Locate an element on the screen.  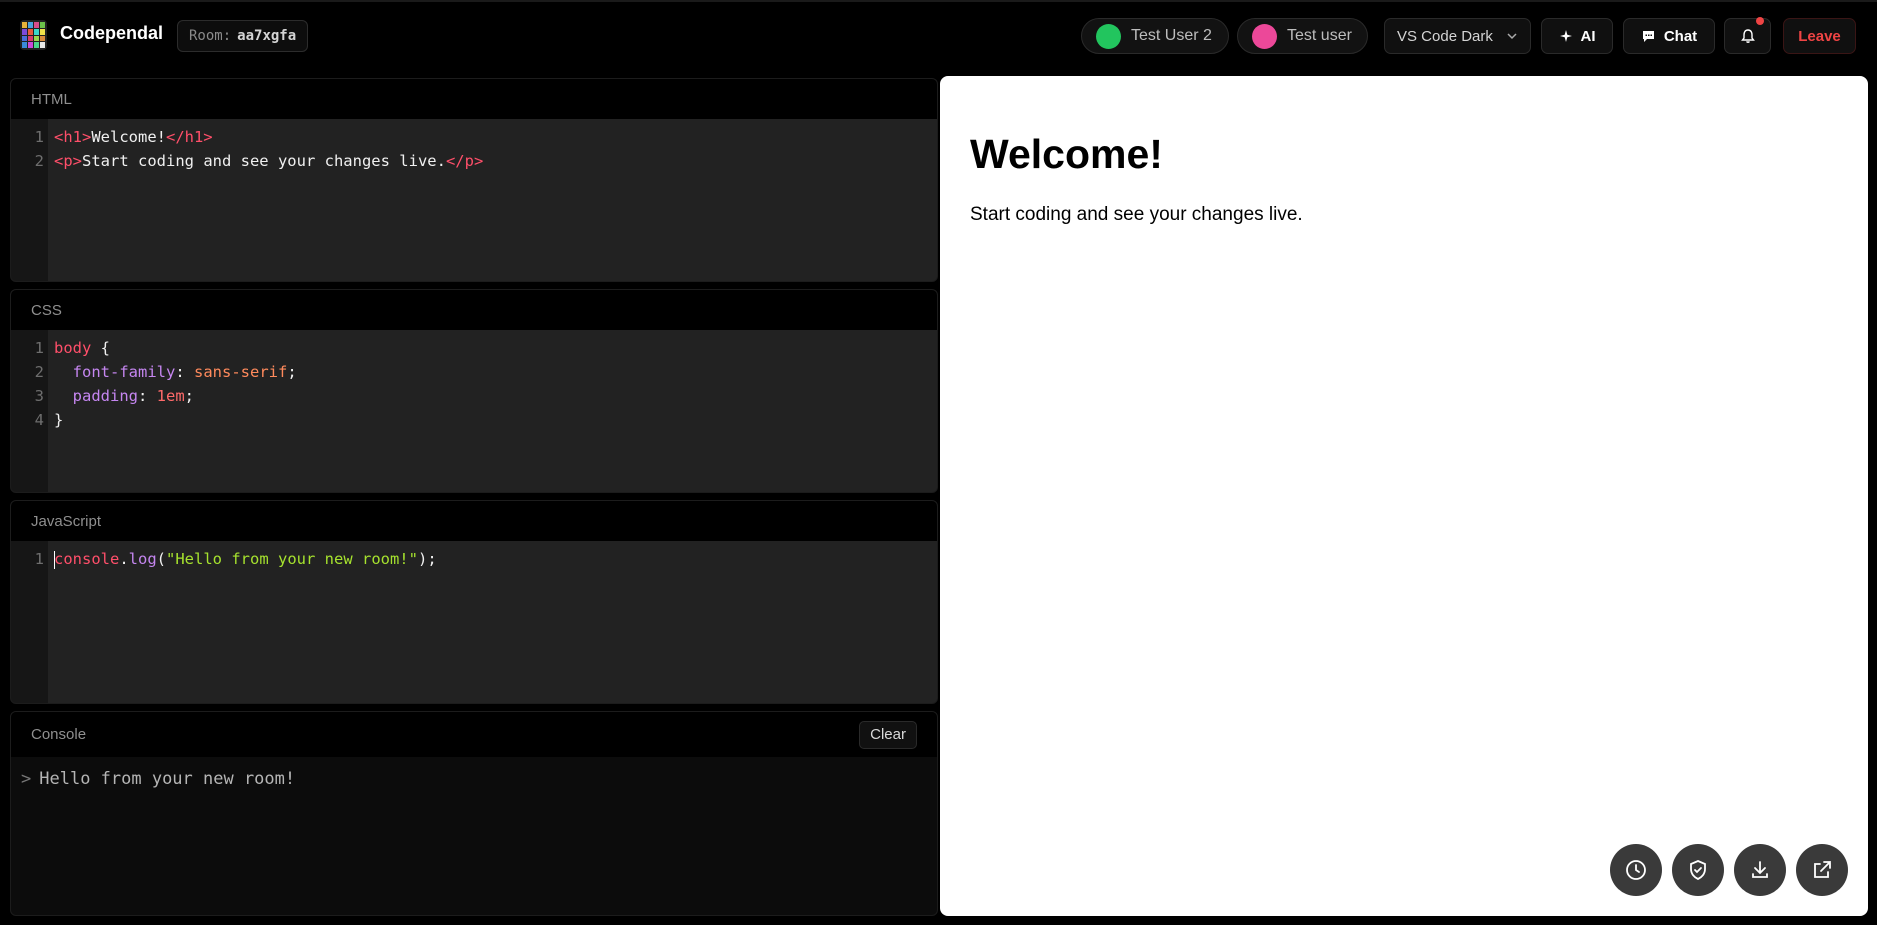
ai-button: AI is located at coordinates (1577, 36).